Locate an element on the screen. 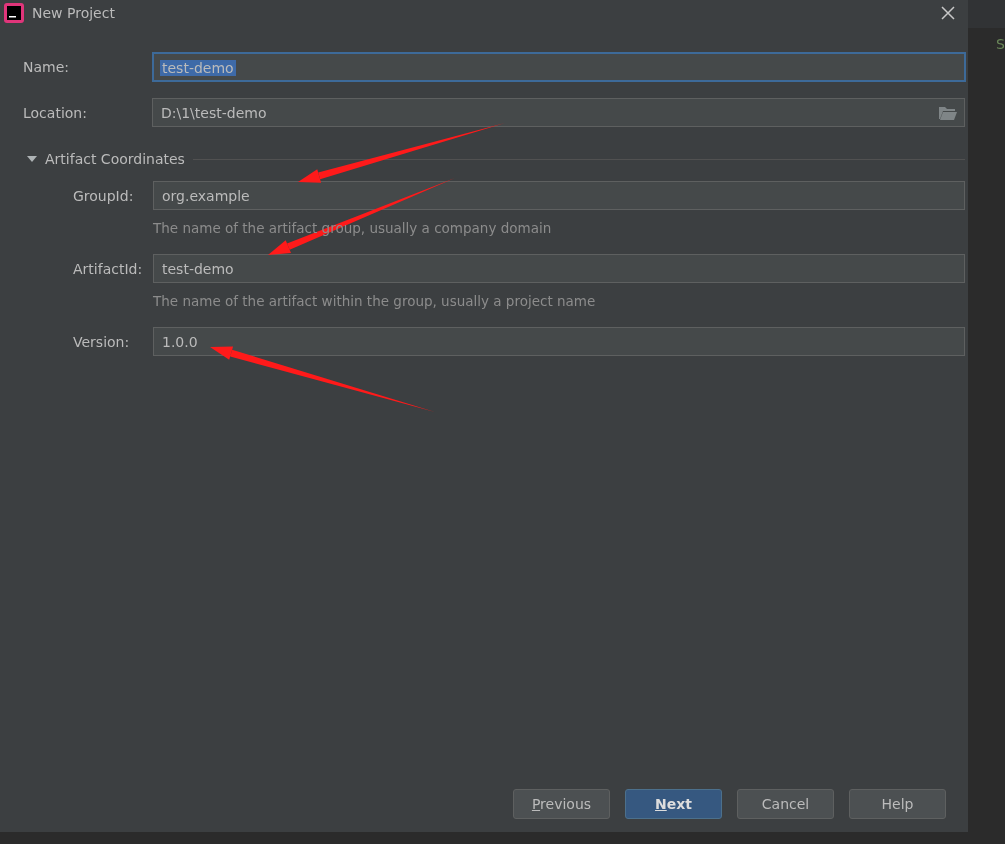 This screenshot has width=1005, height=844. text-field: D:\1\test-demo is located at coordinates (558, 112).